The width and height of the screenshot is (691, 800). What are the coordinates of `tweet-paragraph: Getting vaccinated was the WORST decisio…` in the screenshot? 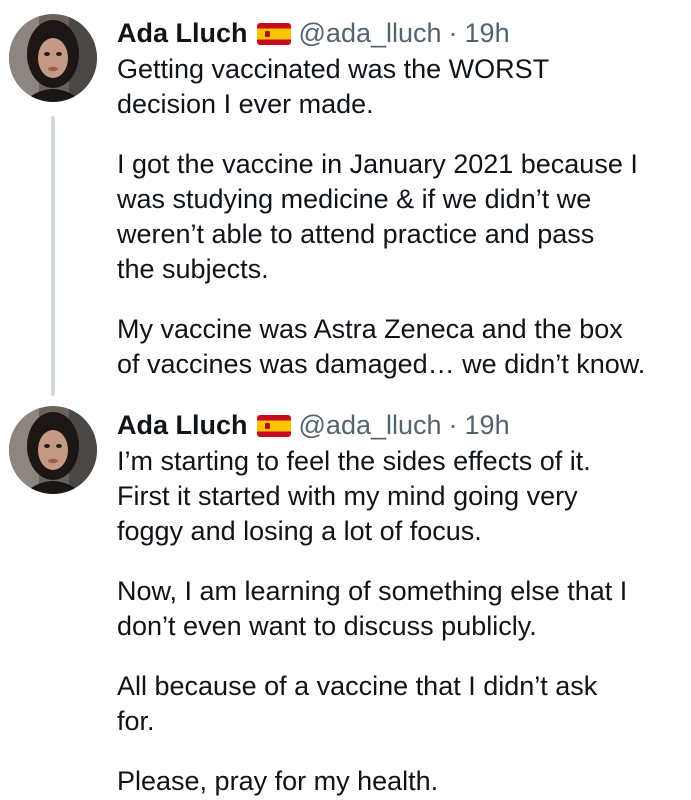 It's located at (333, 86).